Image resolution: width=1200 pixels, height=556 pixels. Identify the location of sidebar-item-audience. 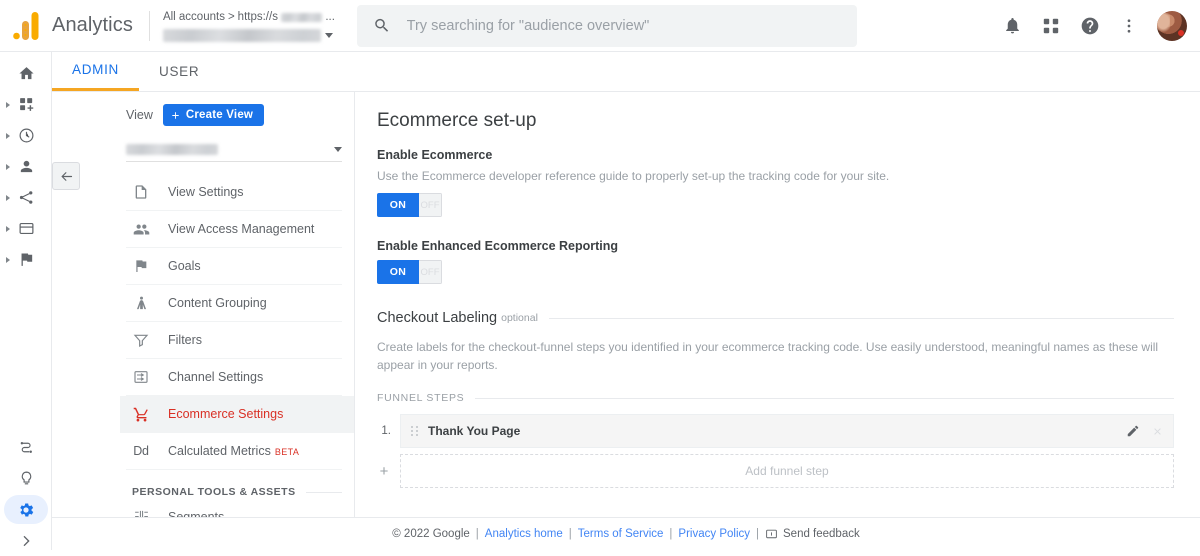
(25, 166).